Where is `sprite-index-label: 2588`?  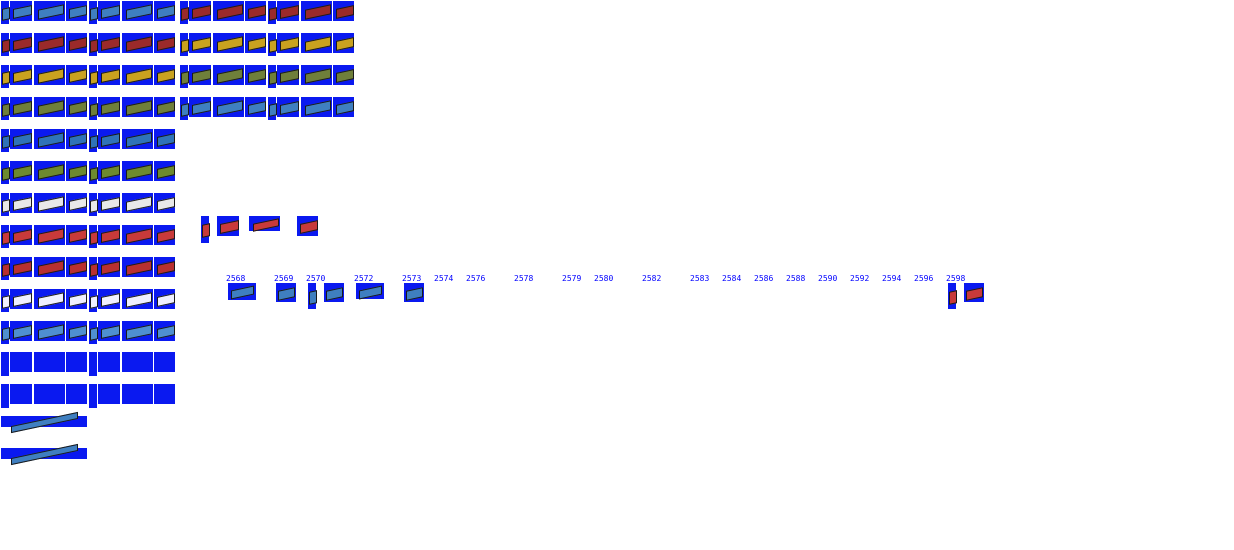 sprite-index-label: 2588 is located at coordinates (796, 278).